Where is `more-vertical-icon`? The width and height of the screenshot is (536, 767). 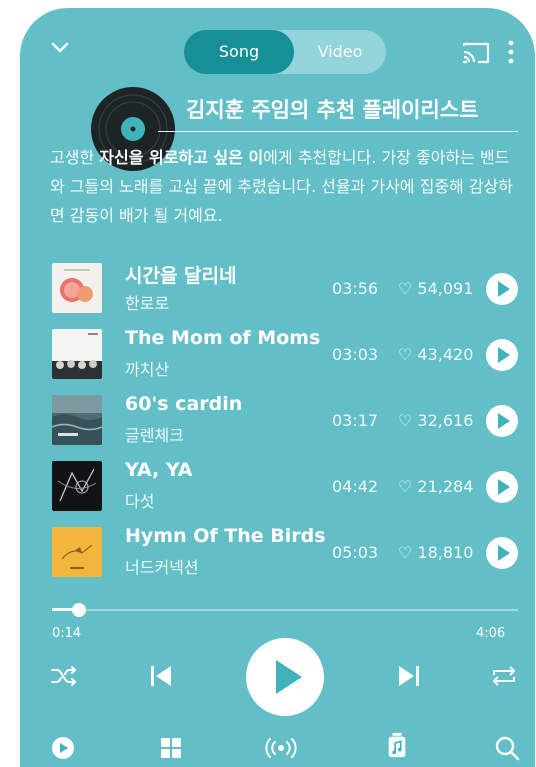 more-vertical-icon is located at coordinates (511, 52).